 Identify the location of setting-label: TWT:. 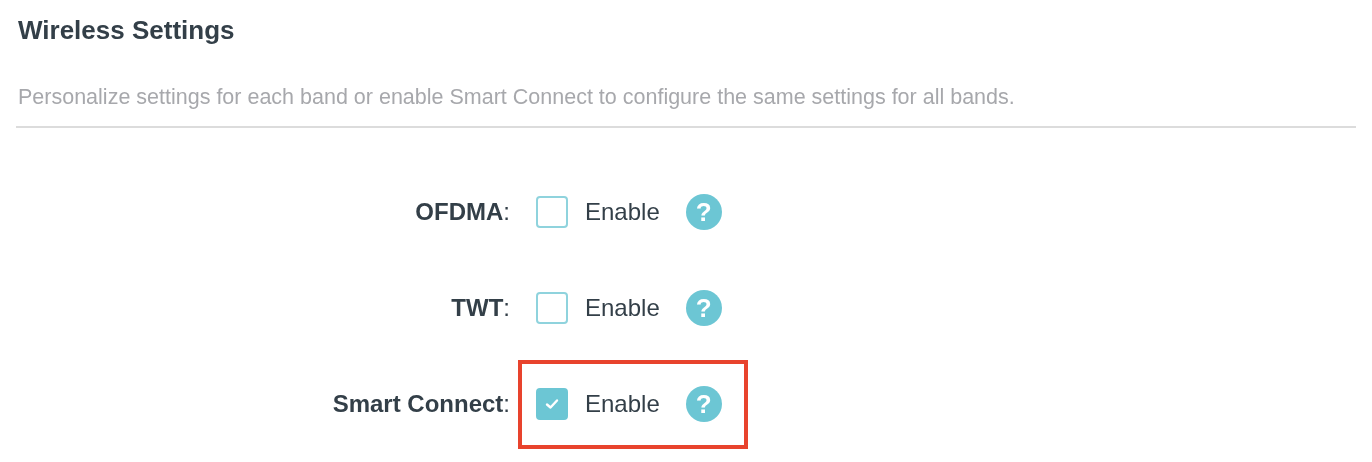
(480, 308).